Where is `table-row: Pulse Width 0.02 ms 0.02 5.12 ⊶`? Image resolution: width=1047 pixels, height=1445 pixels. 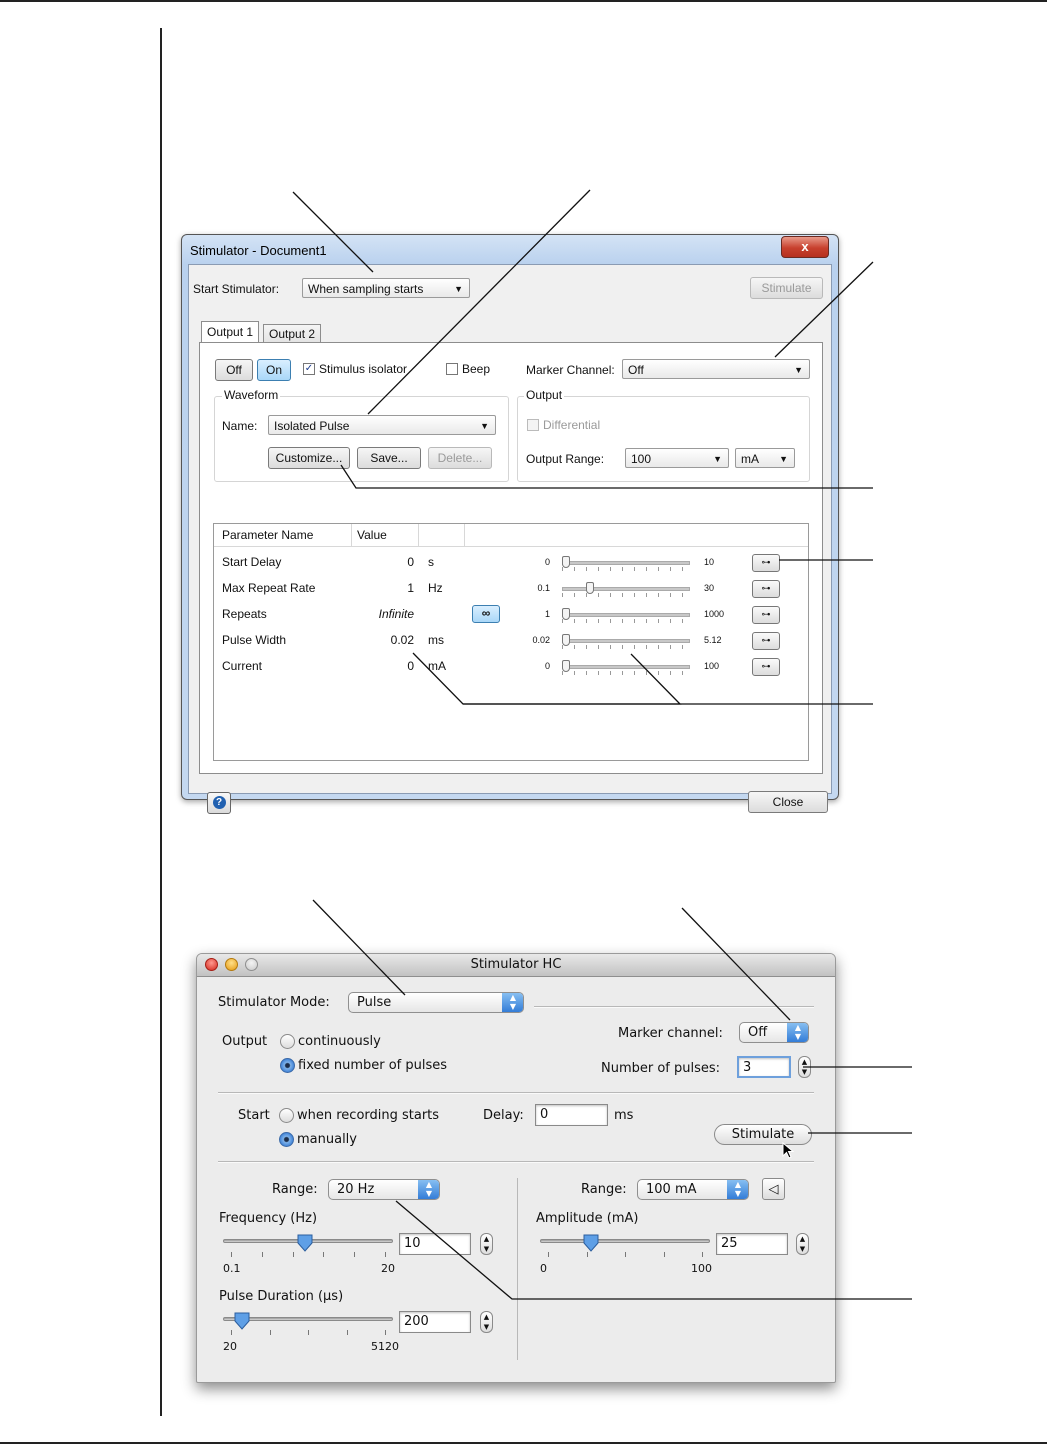 table-row: Pulse Width 0.02 ms 0.02 5.12 ⊶ is located at coordinates (511, 641).